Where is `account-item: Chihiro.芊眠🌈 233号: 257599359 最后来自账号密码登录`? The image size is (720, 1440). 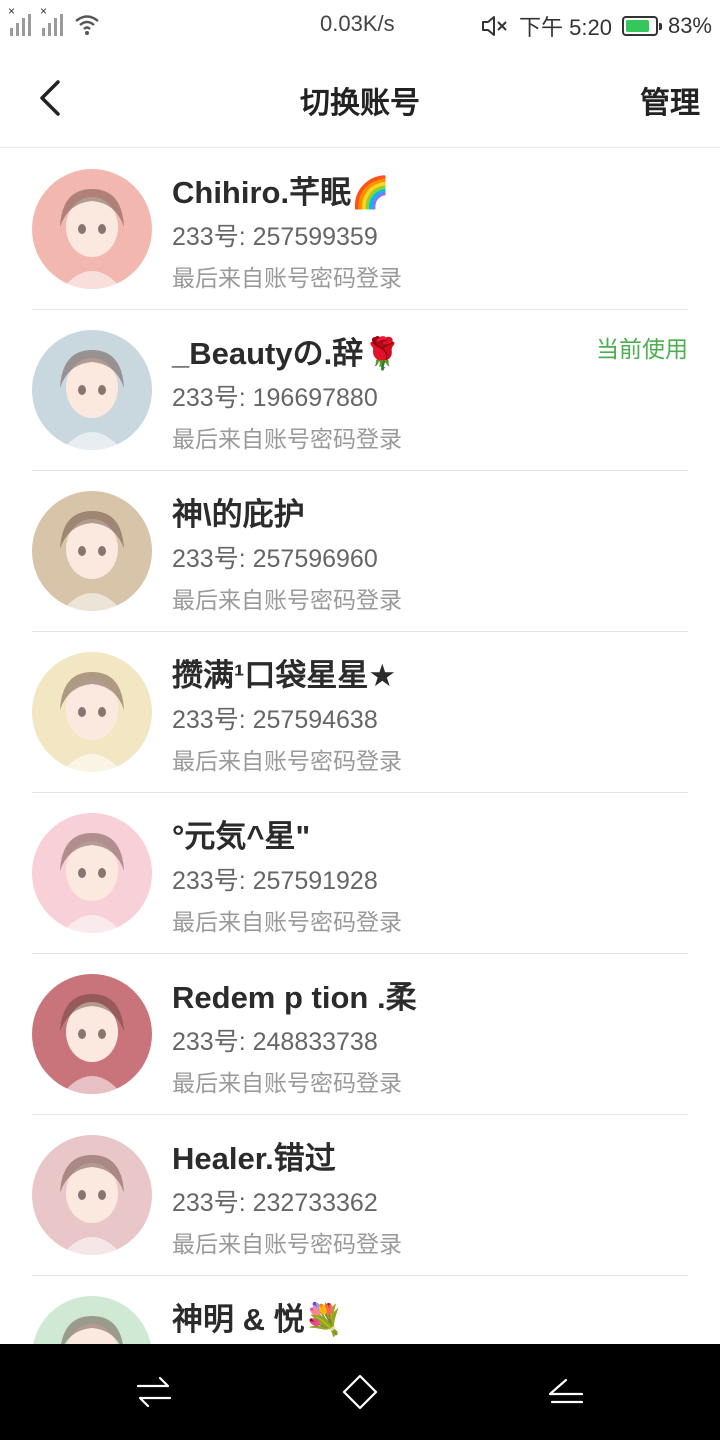 account-item: Chihiro.芊眠🌈 233号: 257599359 最后来自账号密码登录 is located at coordinates (360, 229).